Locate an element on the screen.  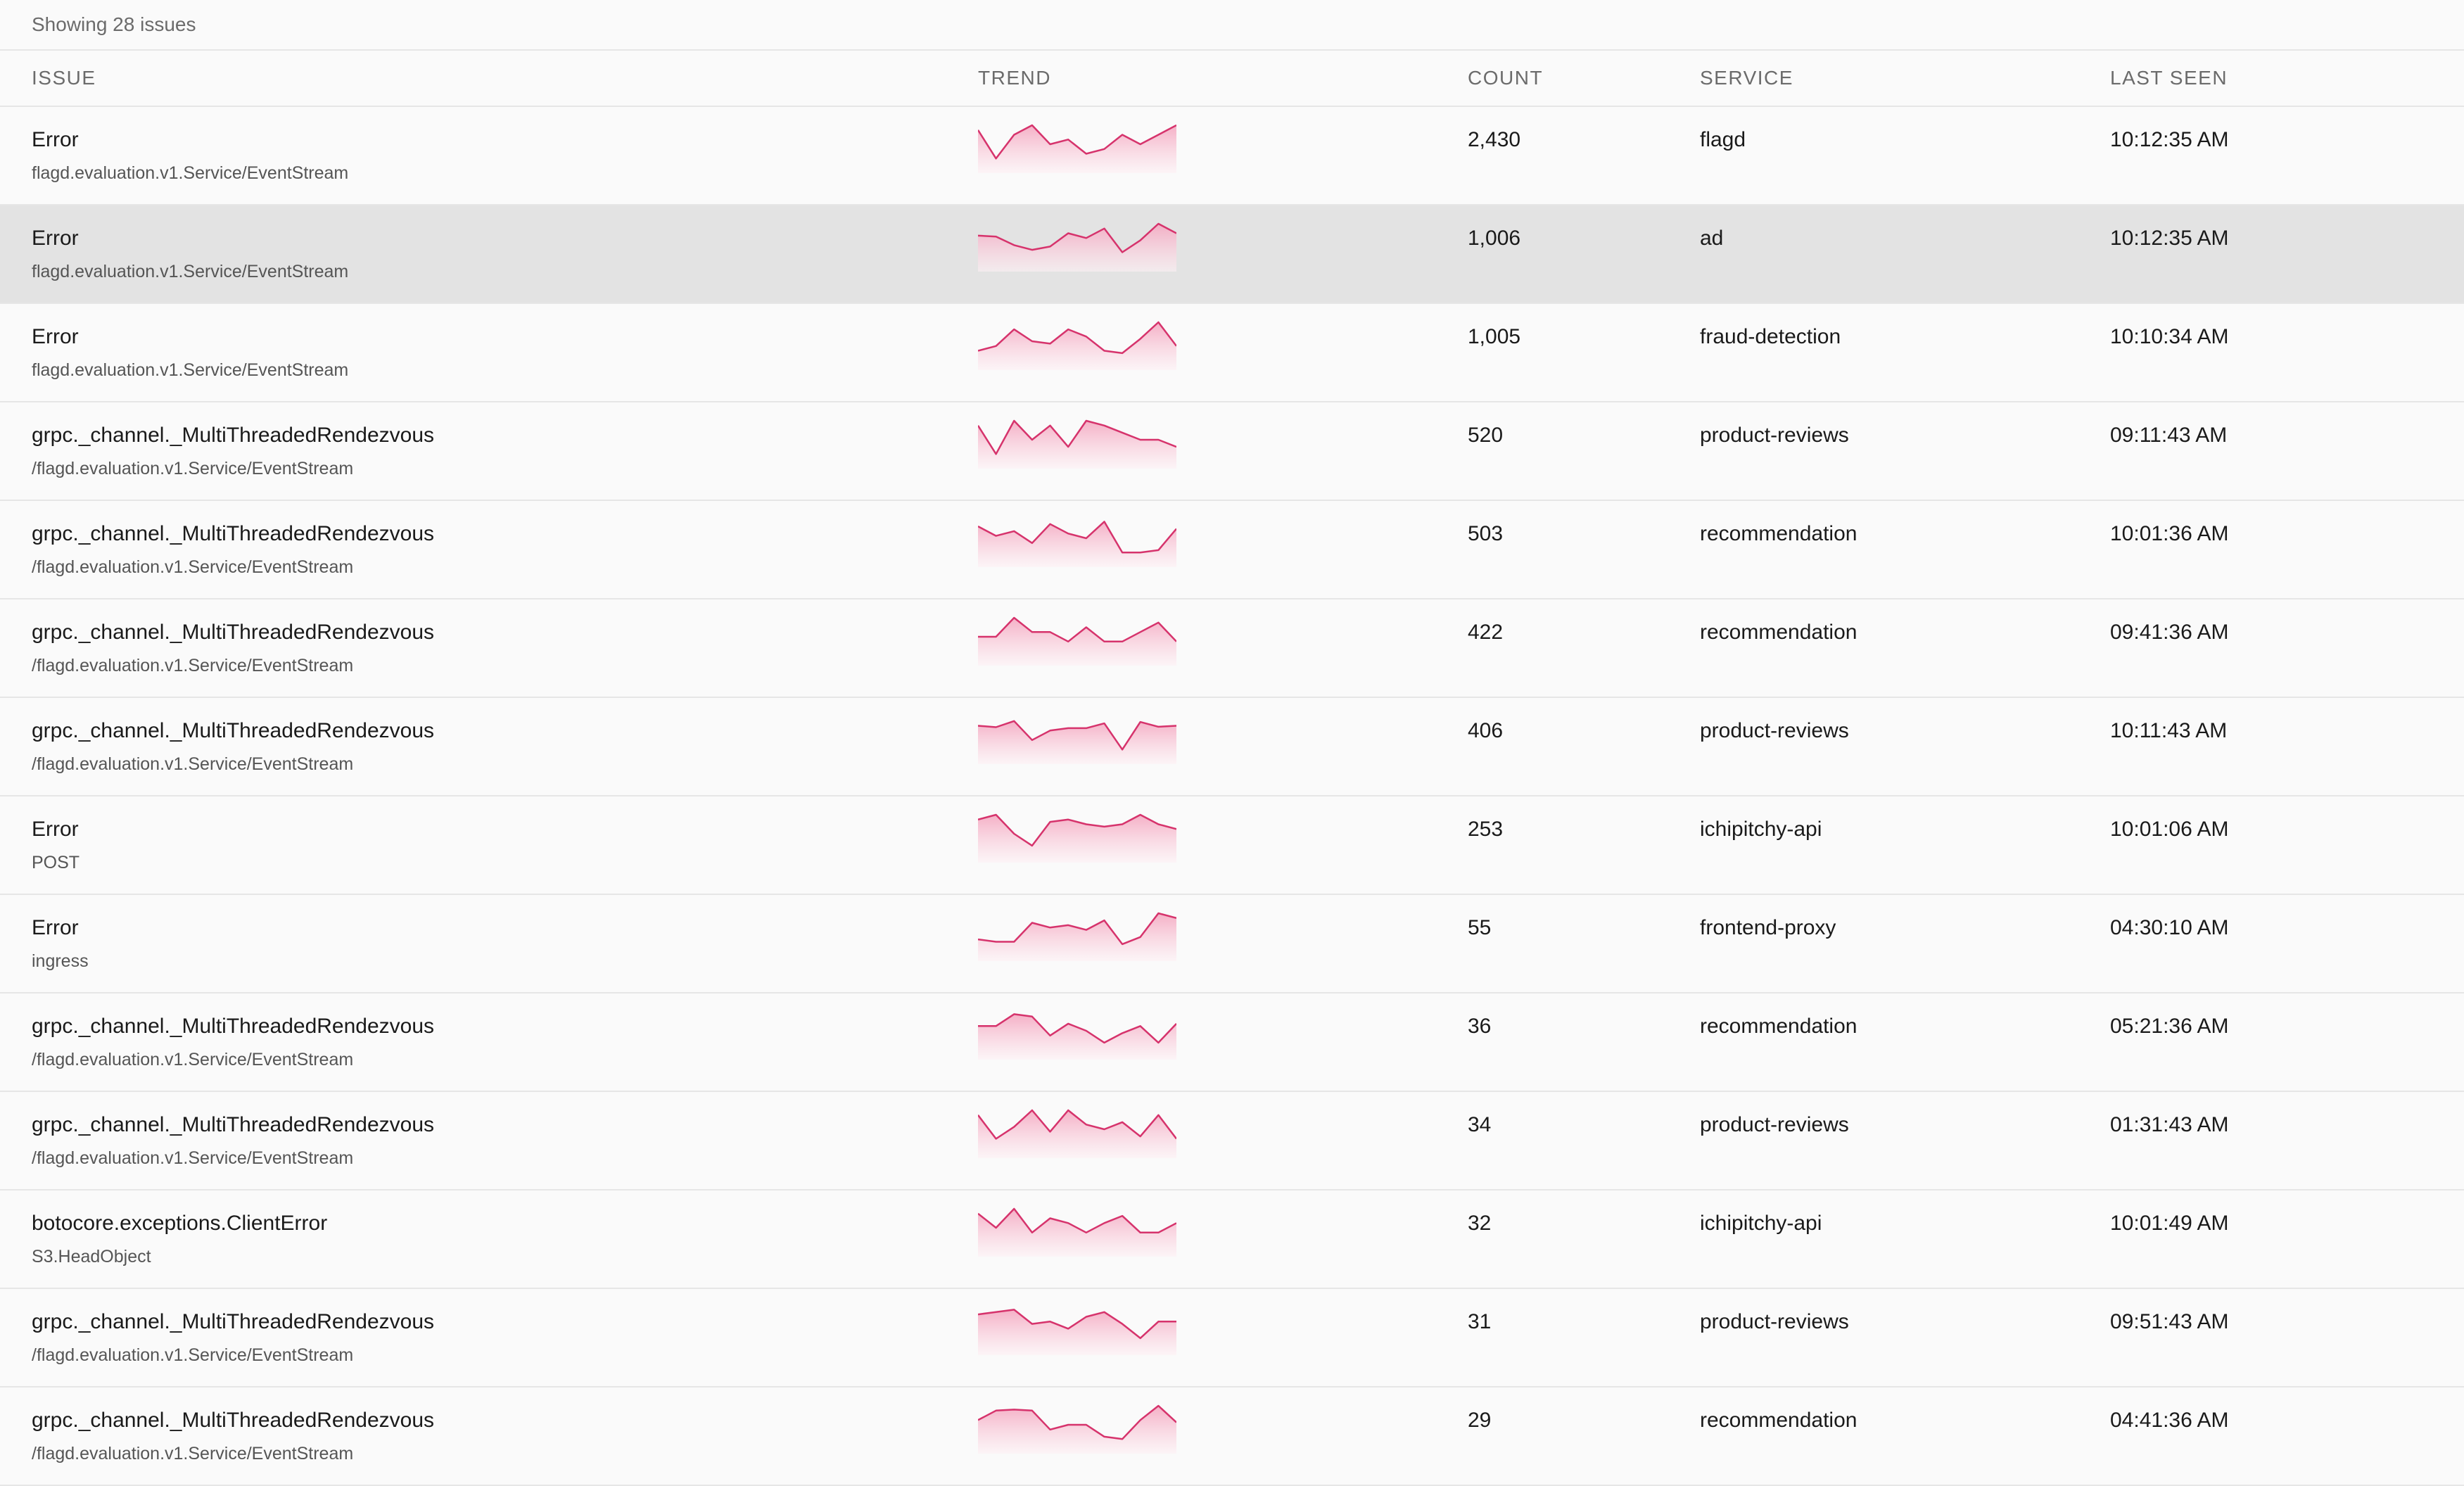
issue-last-seen: 04:41:36 AM is located at coordinates (2170, 1421).